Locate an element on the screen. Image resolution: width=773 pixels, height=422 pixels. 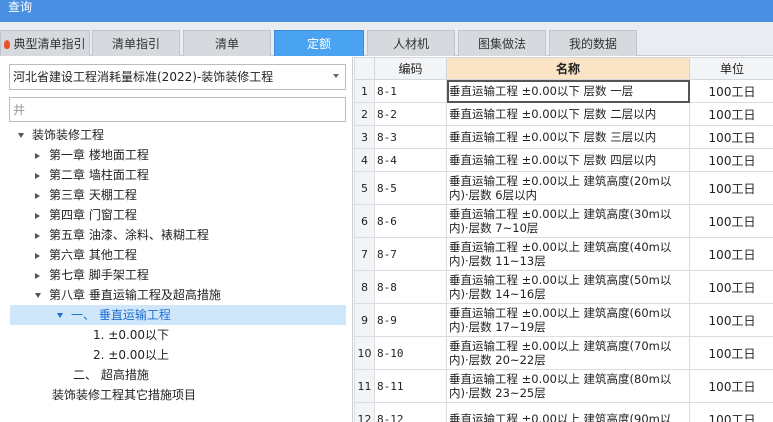
cell-name: 垂直运输工程 ±0.00以下 层数 三层以内 is located at coordinates (568, 137).